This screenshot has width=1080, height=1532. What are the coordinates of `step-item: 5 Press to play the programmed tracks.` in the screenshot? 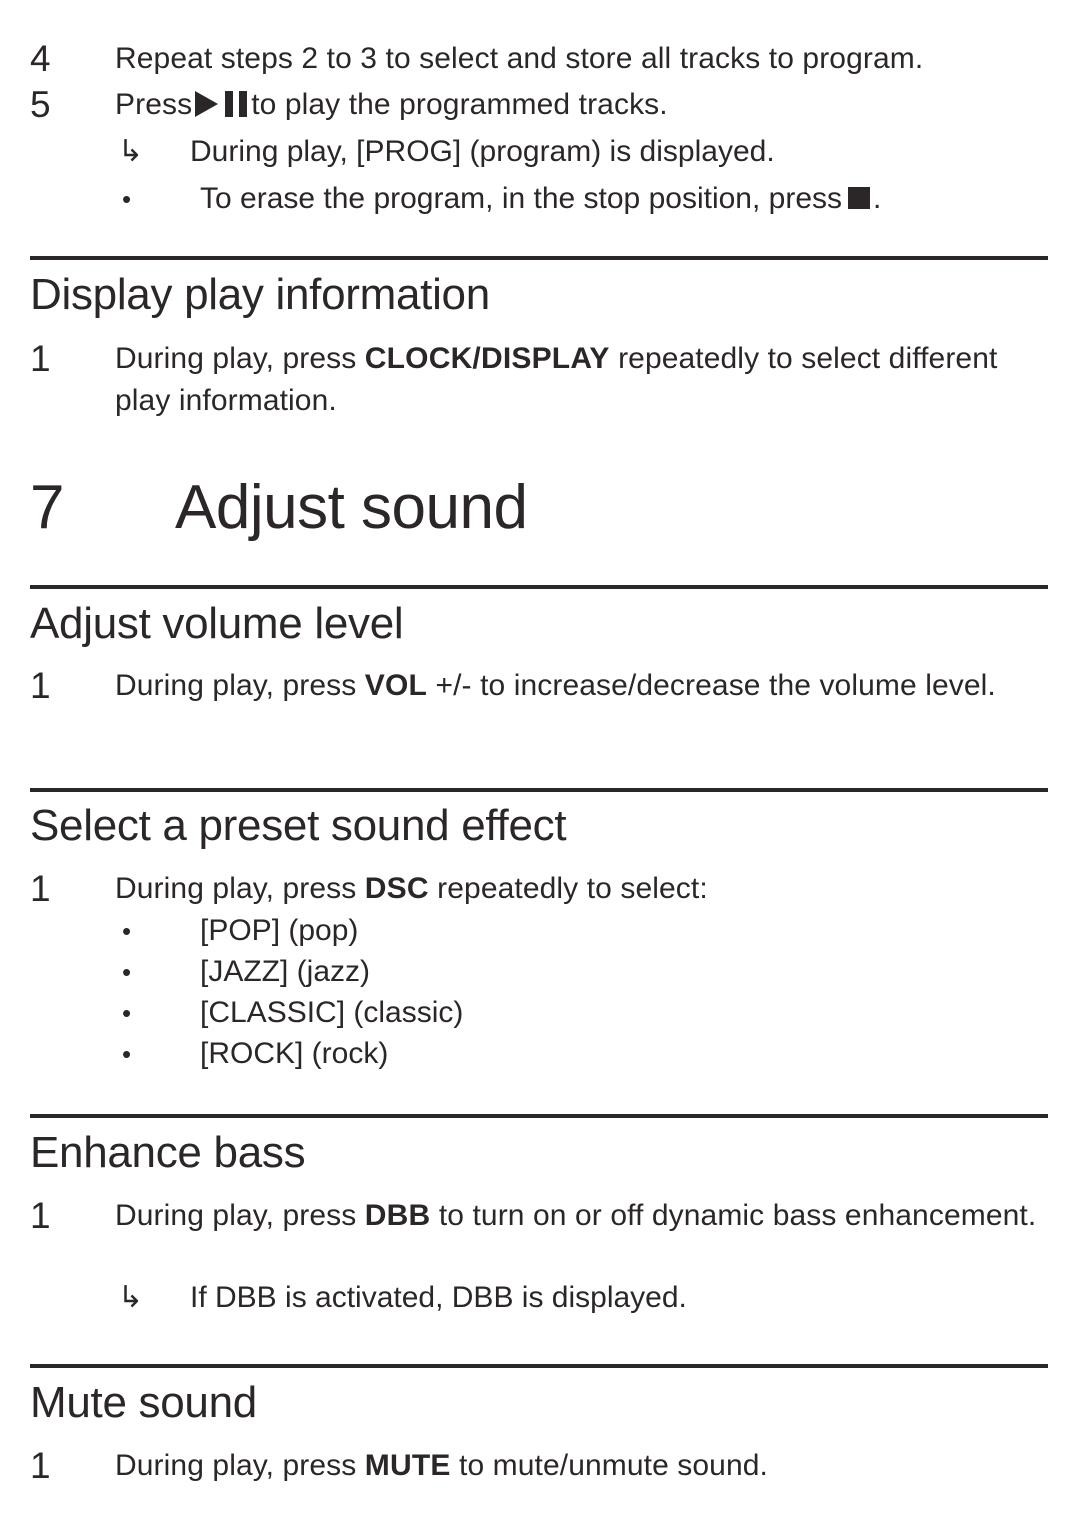 It's located at (541, 105).